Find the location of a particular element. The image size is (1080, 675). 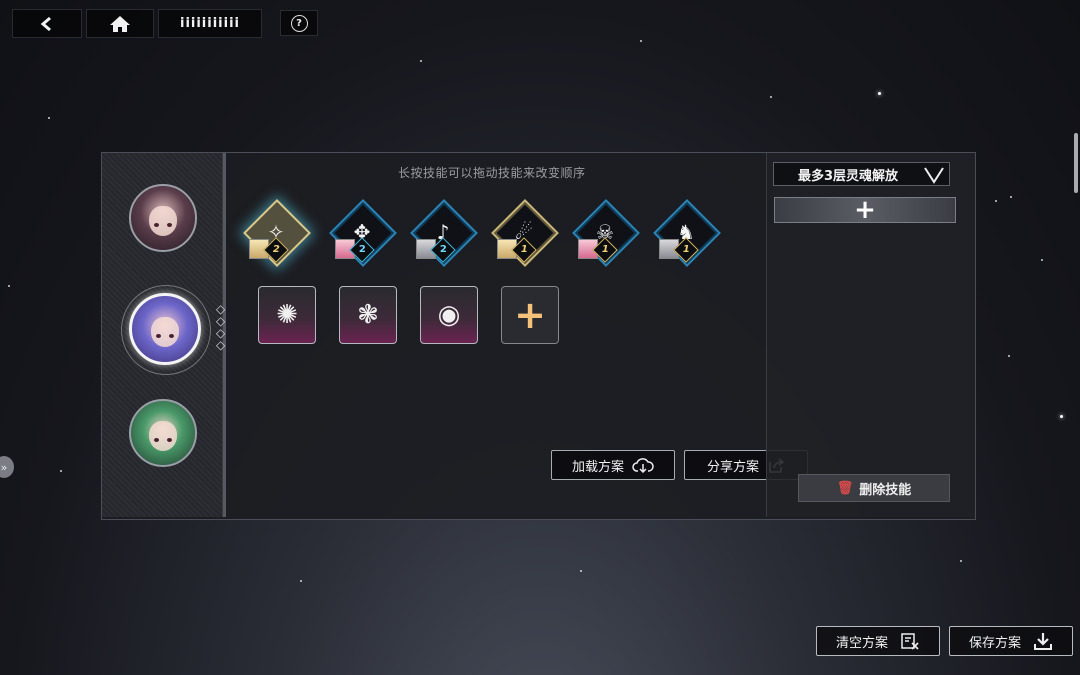

passive-skill-1: ✺ is located at coordinates (287, 315).